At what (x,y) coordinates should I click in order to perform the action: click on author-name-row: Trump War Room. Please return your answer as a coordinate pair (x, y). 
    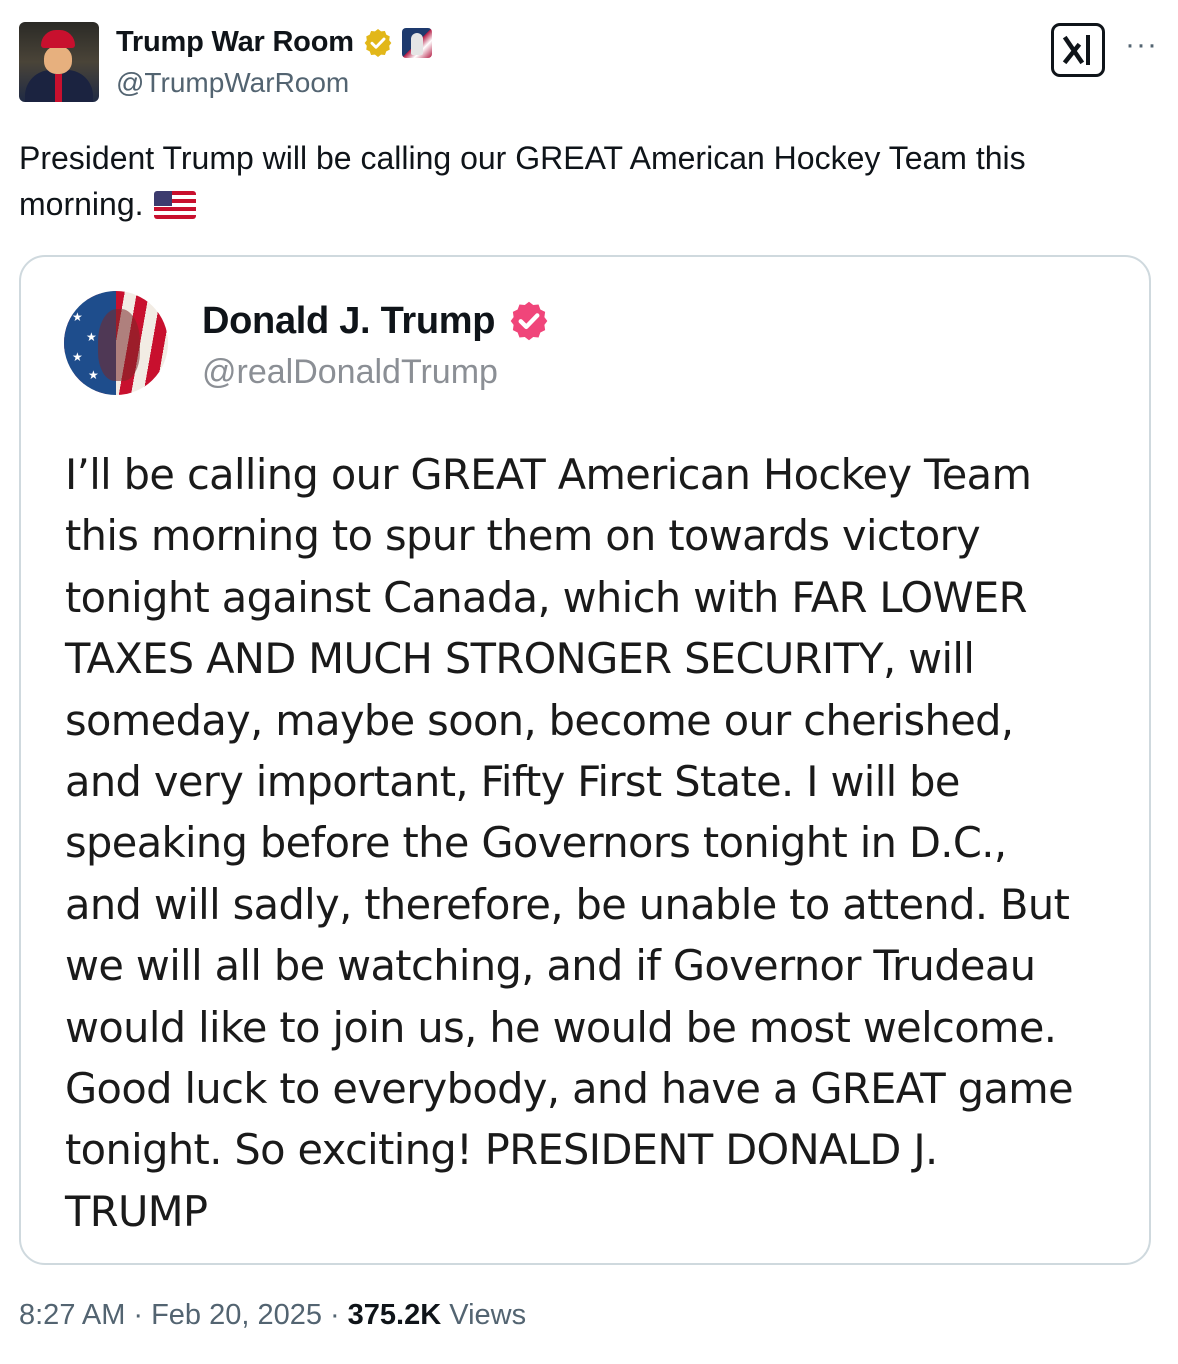
    Looking at the image, I should click on (274, 42).